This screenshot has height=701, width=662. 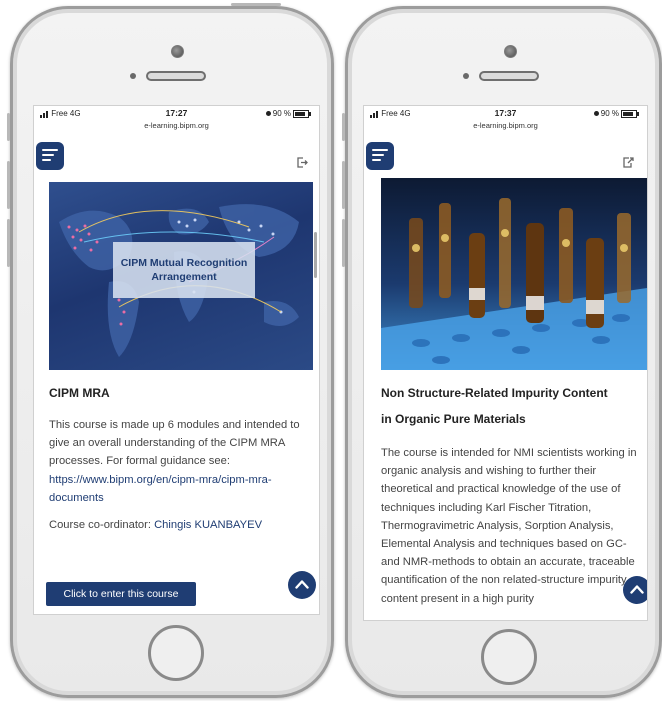 I want to click on course-hero-image: CIPM Mutual Recognition Arrangement, so click(x=181, y=276).